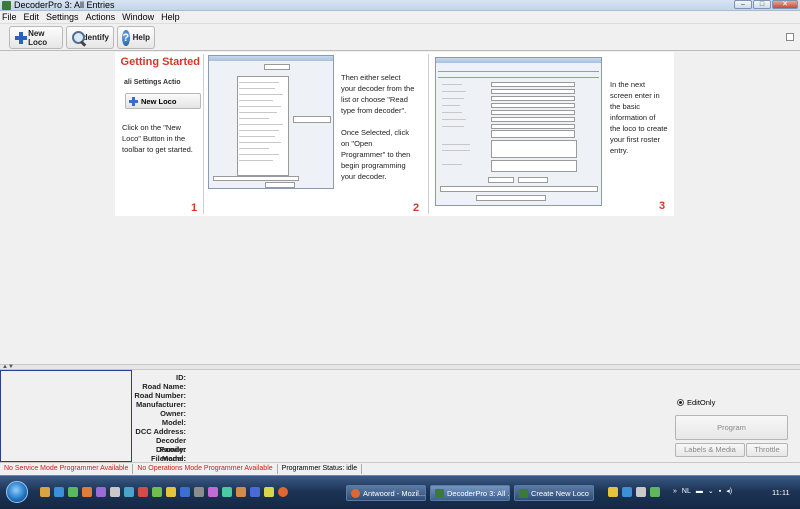 This screenshot has height=509, width=800. Describe the element at coordinates (383, 121) in the screenshot. I see `step-2-spacer` at that location.